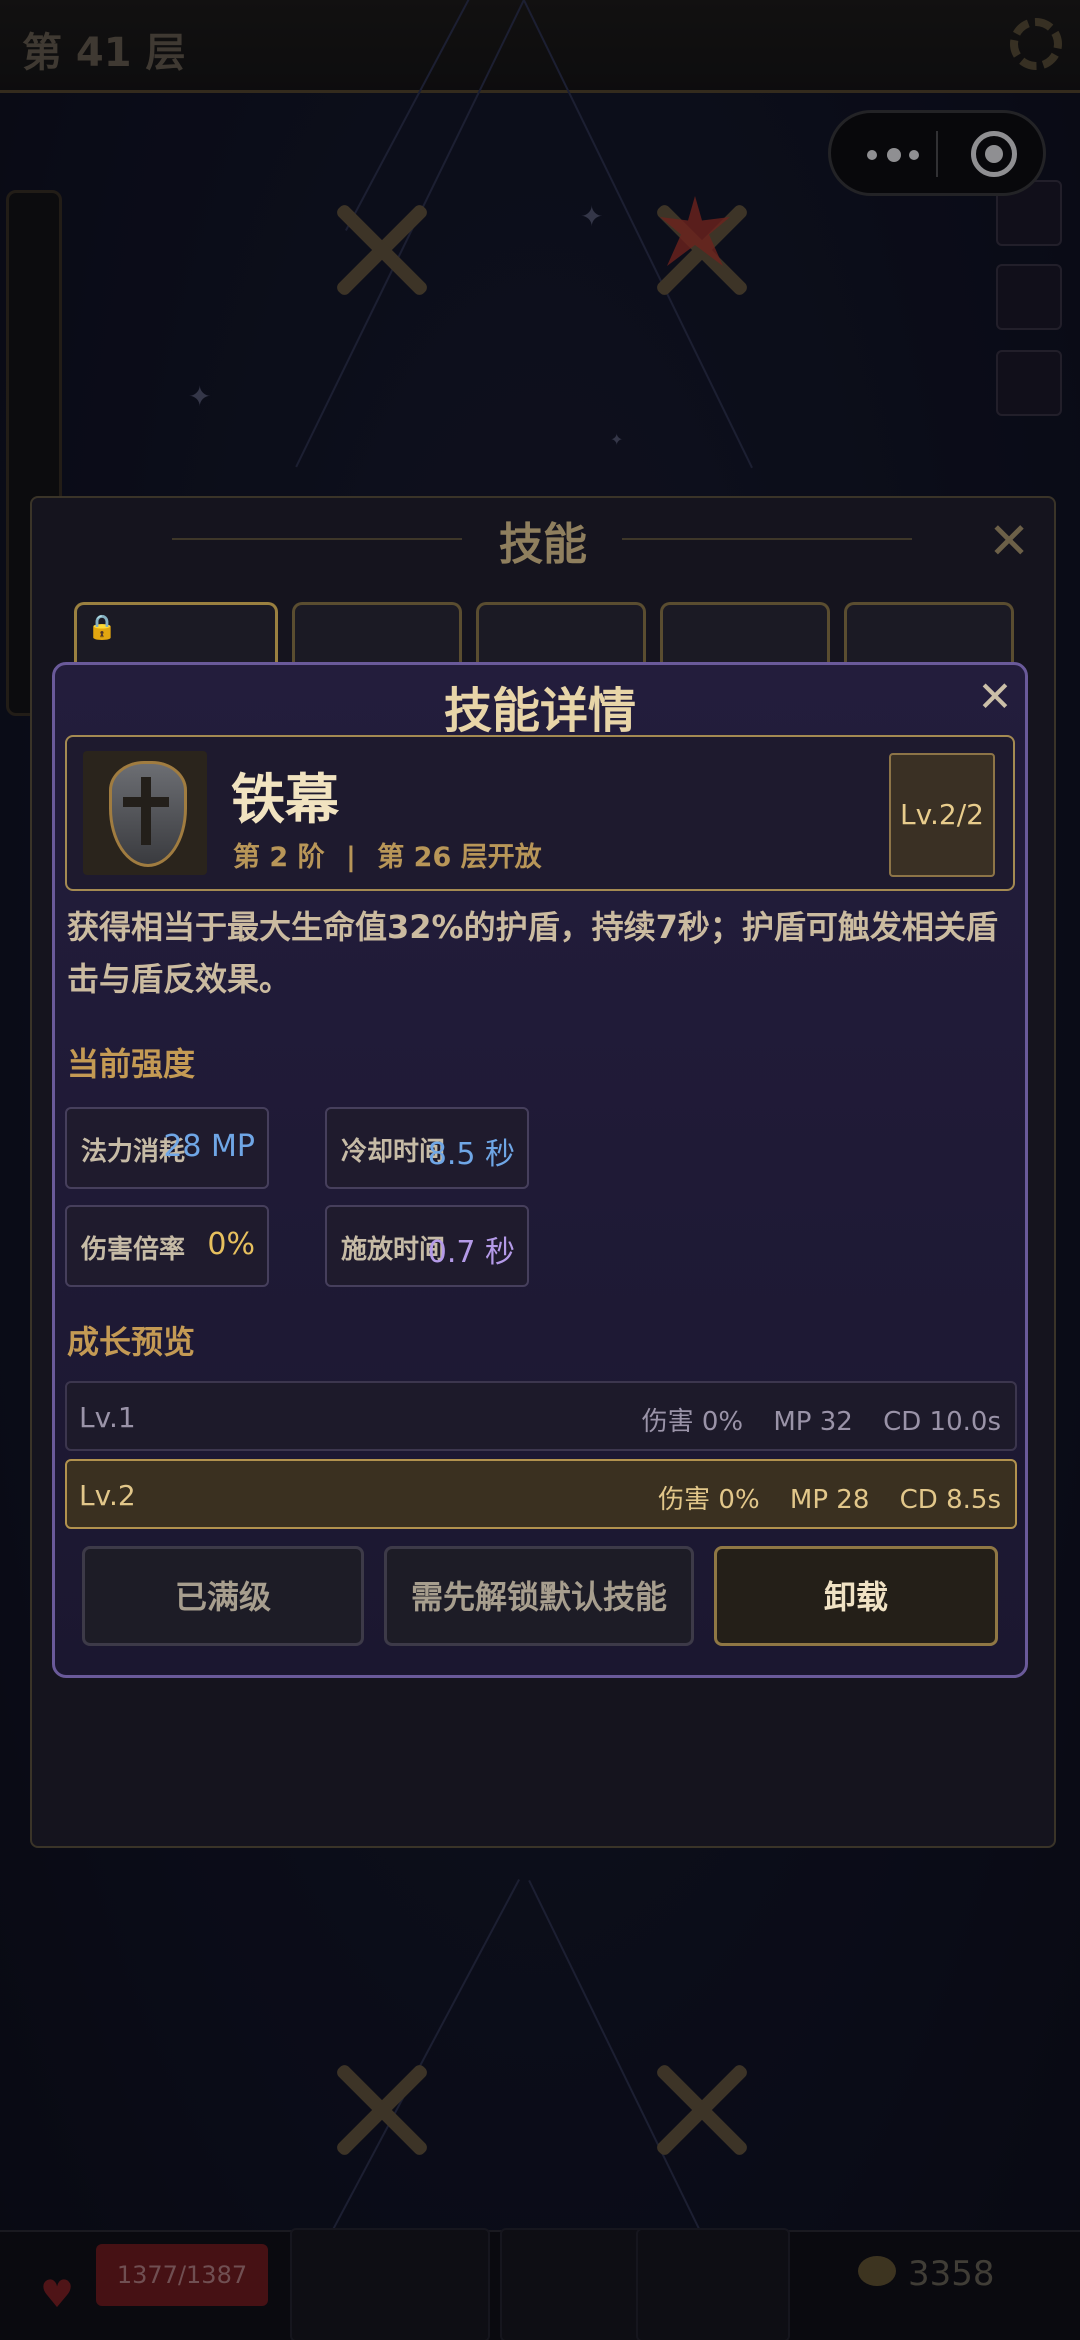 Image resolution: width=1080 pixels, height=2340 pixels. I want to click on skill-level-badge: Lv.2/2, so click(942, 815).